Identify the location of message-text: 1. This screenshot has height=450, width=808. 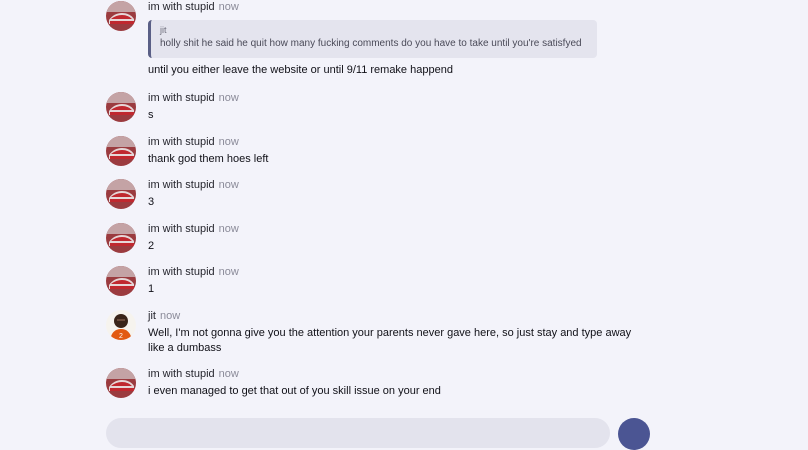
(151, 289).